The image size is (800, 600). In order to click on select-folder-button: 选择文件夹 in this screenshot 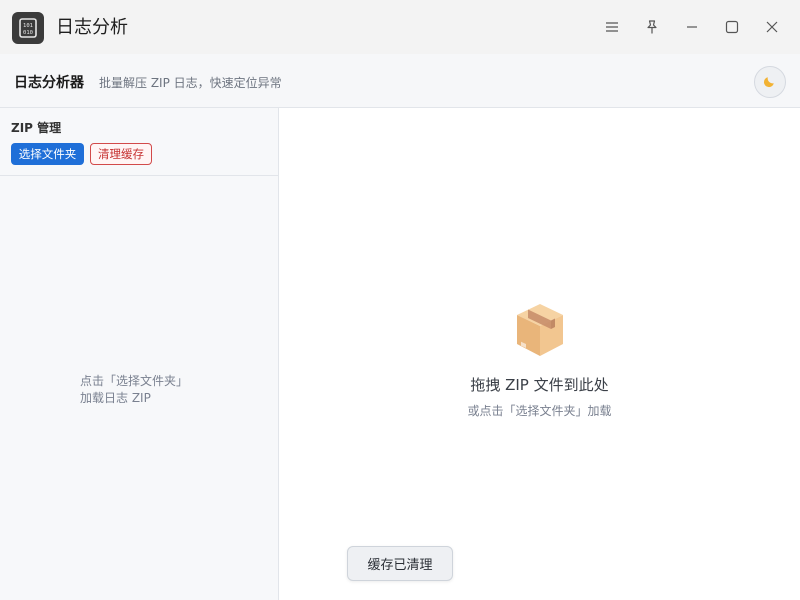, I will do `click(47, 154)`.